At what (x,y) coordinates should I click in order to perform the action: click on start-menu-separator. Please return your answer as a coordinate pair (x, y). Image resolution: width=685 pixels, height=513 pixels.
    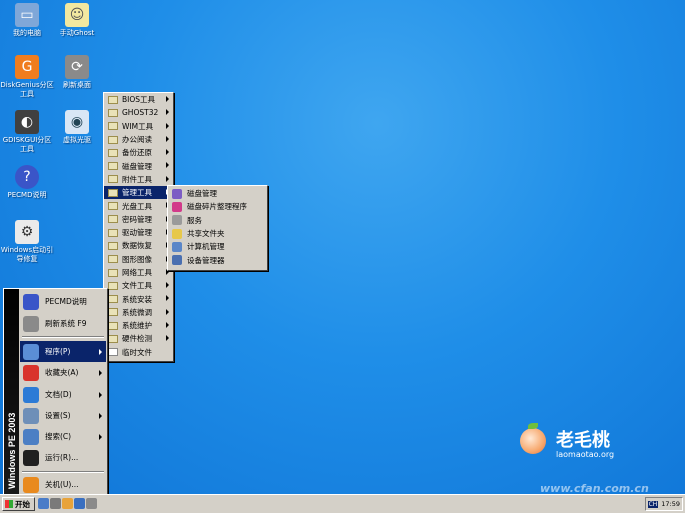
    Looking at the image, I should click on (63, 337).